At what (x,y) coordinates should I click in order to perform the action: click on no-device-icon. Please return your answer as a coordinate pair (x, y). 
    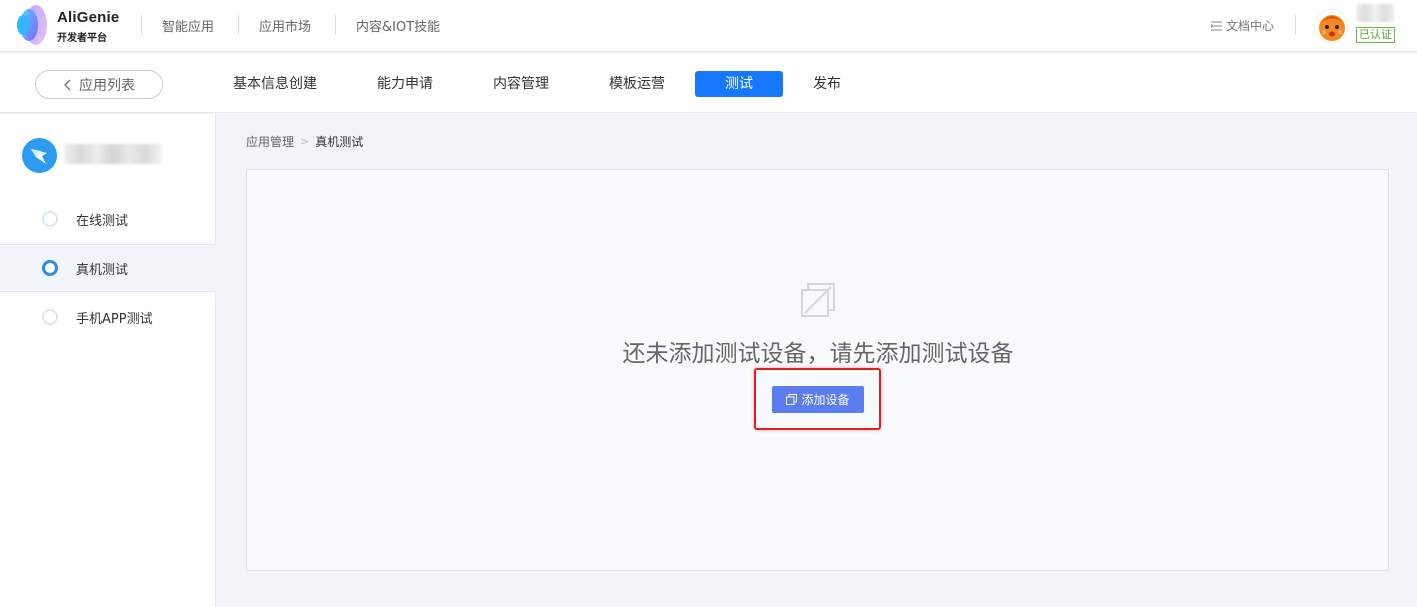
    Looking at the image, I should click on (818, 300).